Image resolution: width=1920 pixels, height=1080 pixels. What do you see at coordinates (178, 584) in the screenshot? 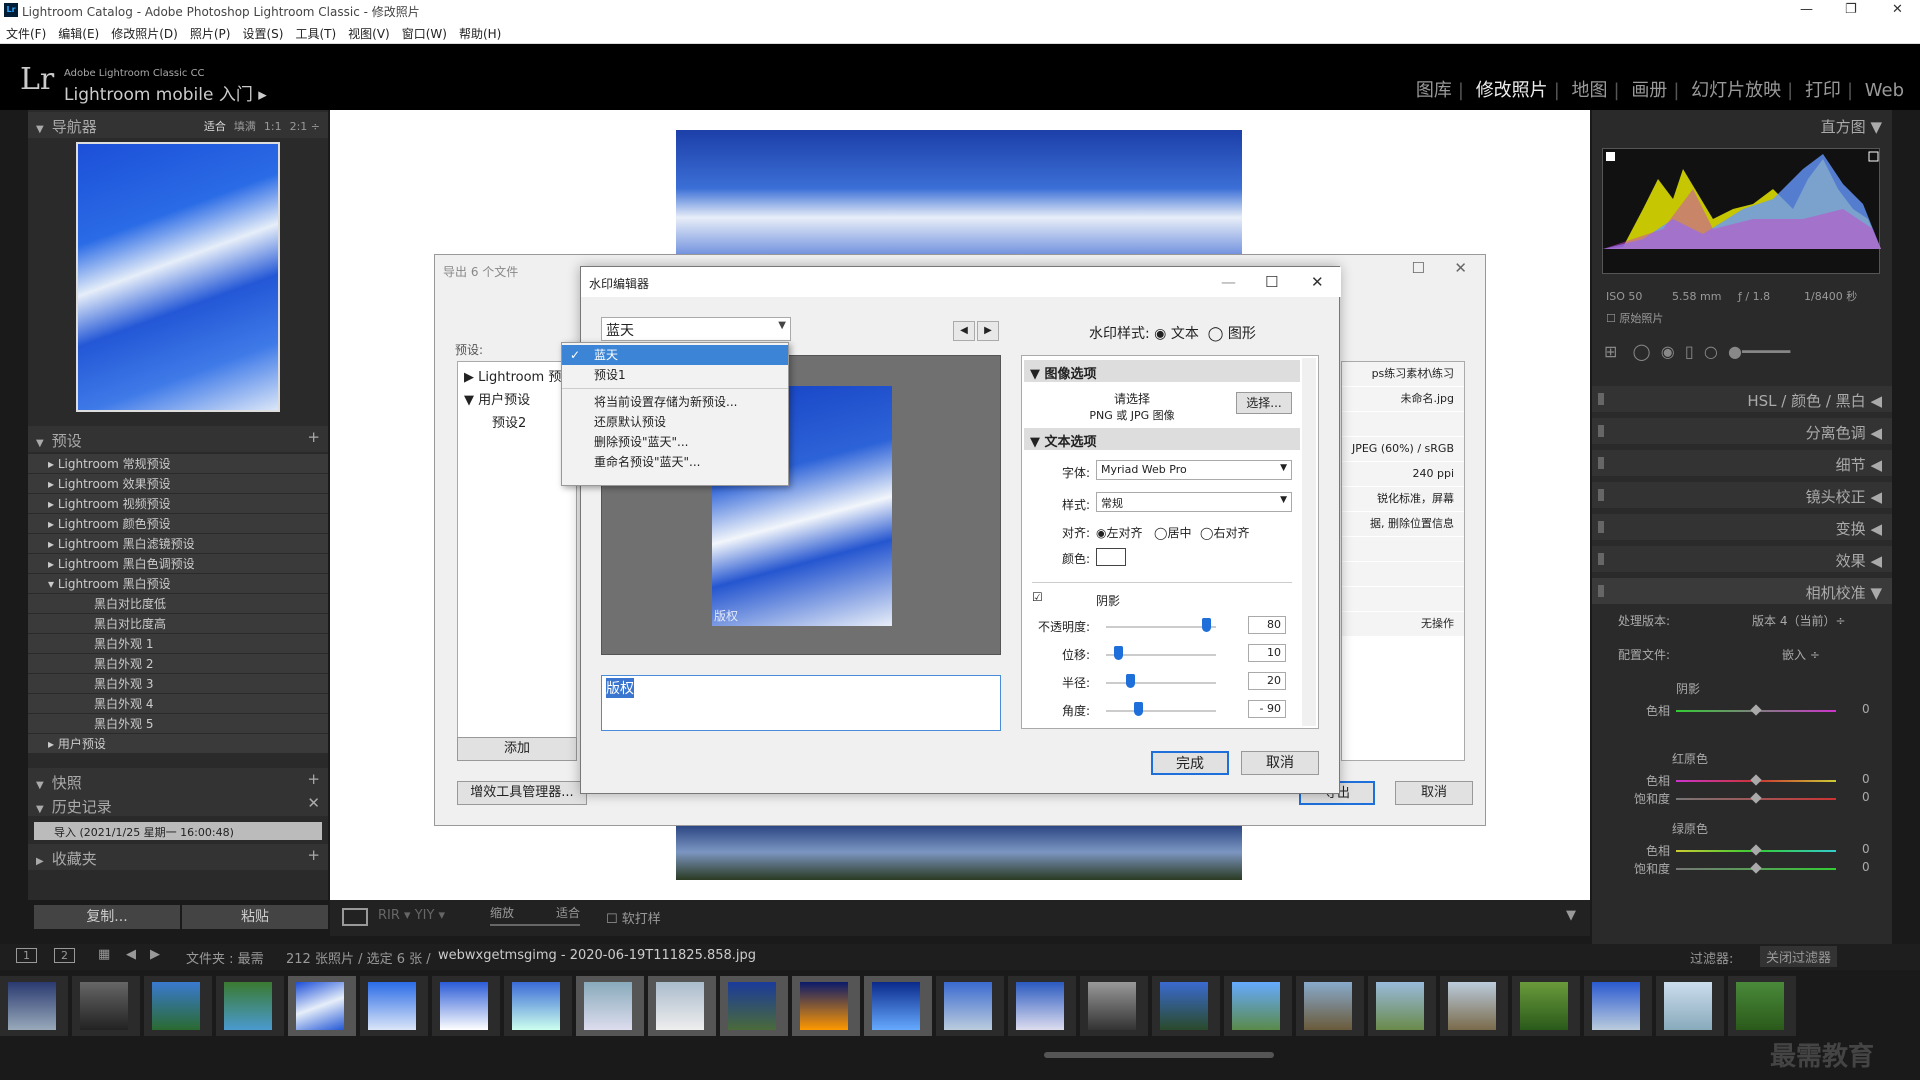
I see `preset-folder: ▾ Lightroom 黑白预设` at bounding box center [178, 584].